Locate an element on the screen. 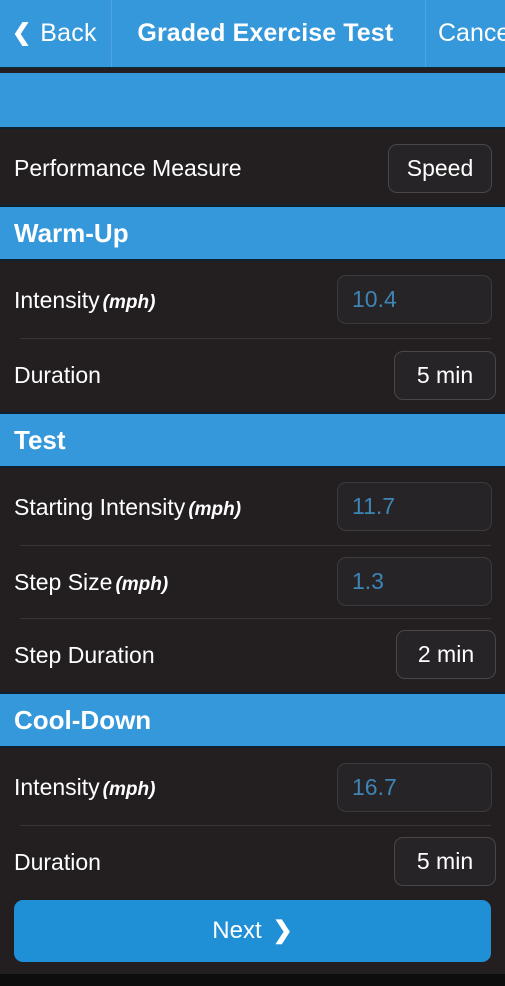 This screenshot has height=986, width=505. test-step-size-value: 1.3 is located at coordinates (368, 581).